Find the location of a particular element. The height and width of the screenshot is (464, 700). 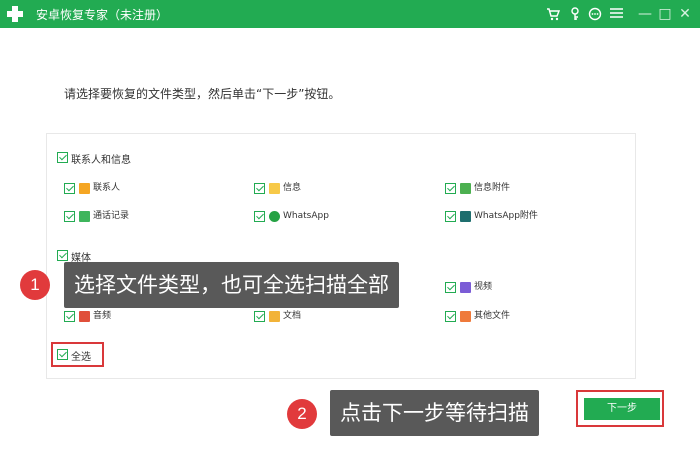

instruction-text: 请选择要恢复的文件类型，然后单击“下一步”按钮。 is located at coordinates (202, 94).